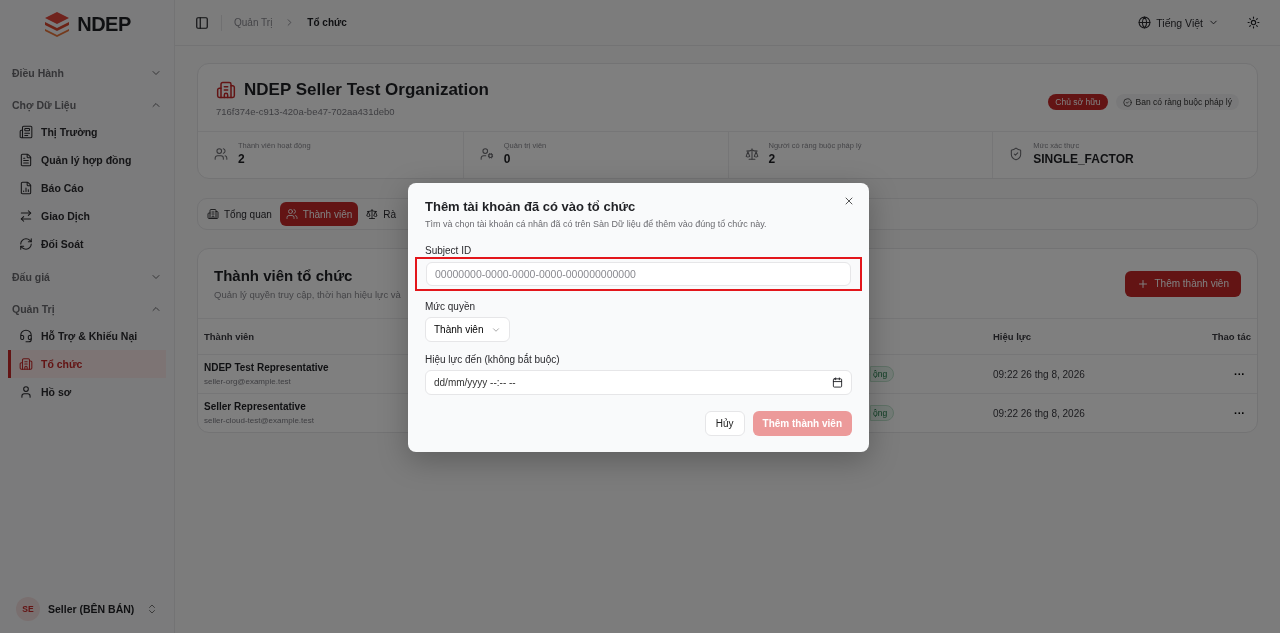  What do you see at coordinates (1083, 159) in the screenshot?
I see `stat-value: SINGLE_FACTOR` at bounding box center [1083, 159].